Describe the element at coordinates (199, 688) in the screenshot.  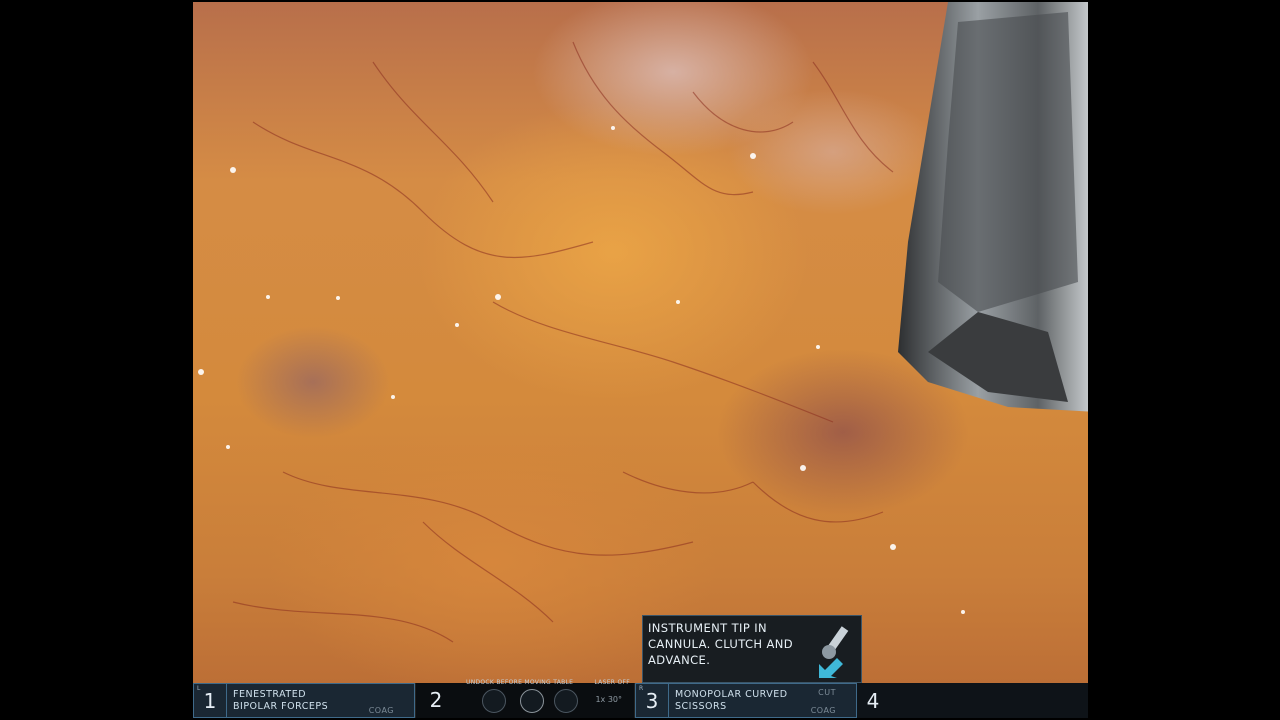
I see `arm-side-mark: L` at that location.